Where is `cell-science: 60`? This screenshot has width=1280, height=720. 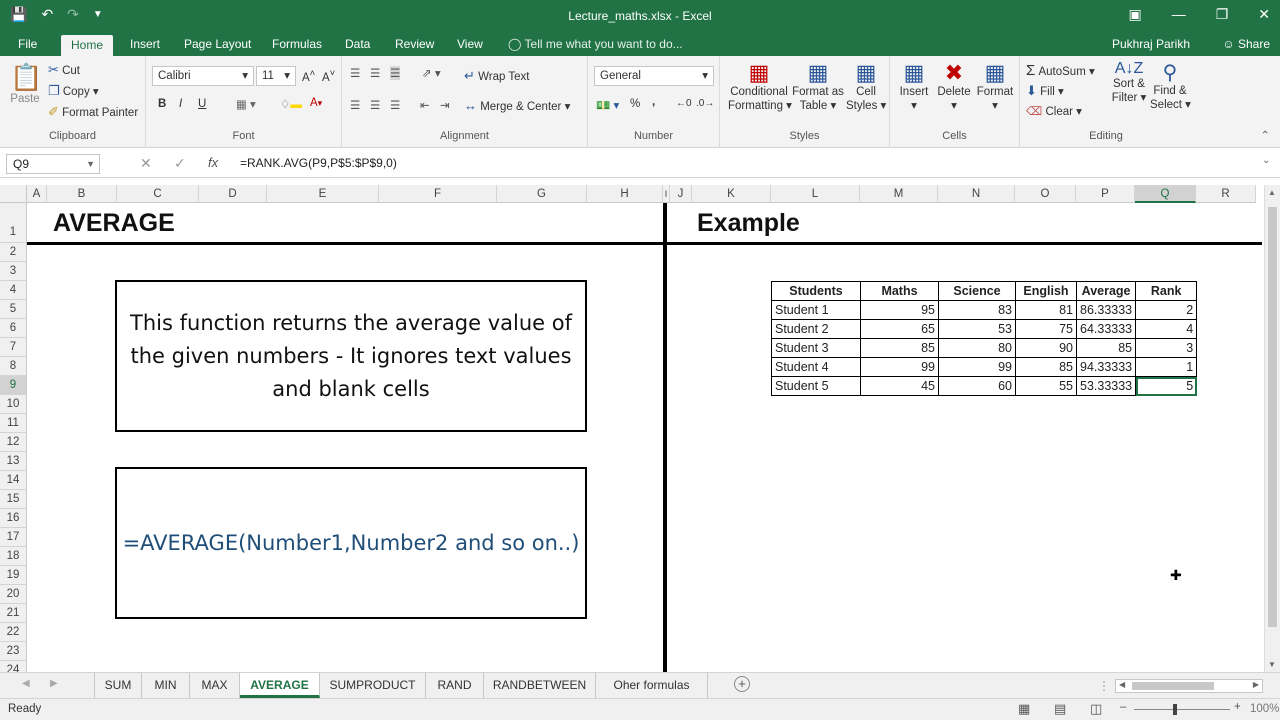
cell-science: 60 is located at coordinates (977, 386).